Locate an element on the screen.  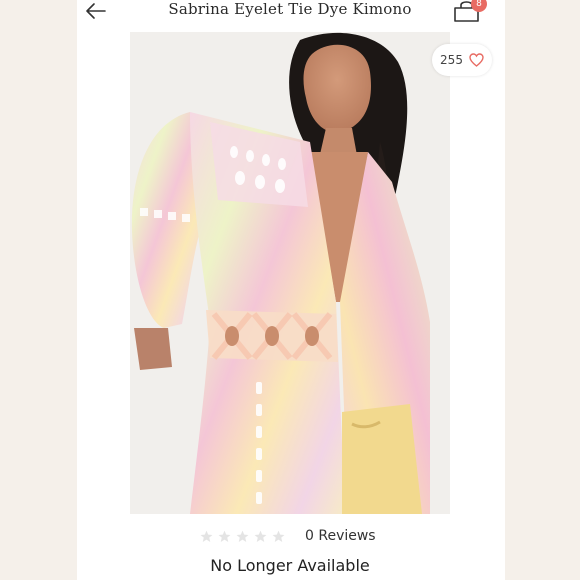
rating-stars is located at coordinates (242, 536).